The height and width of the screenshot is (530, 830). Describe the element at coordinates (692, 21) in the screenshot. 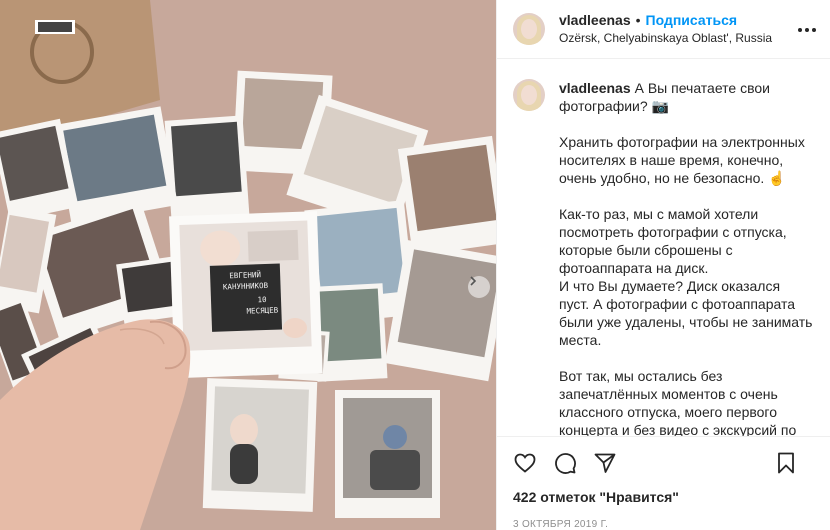

I see `follow-button: Подписаться` at that location.